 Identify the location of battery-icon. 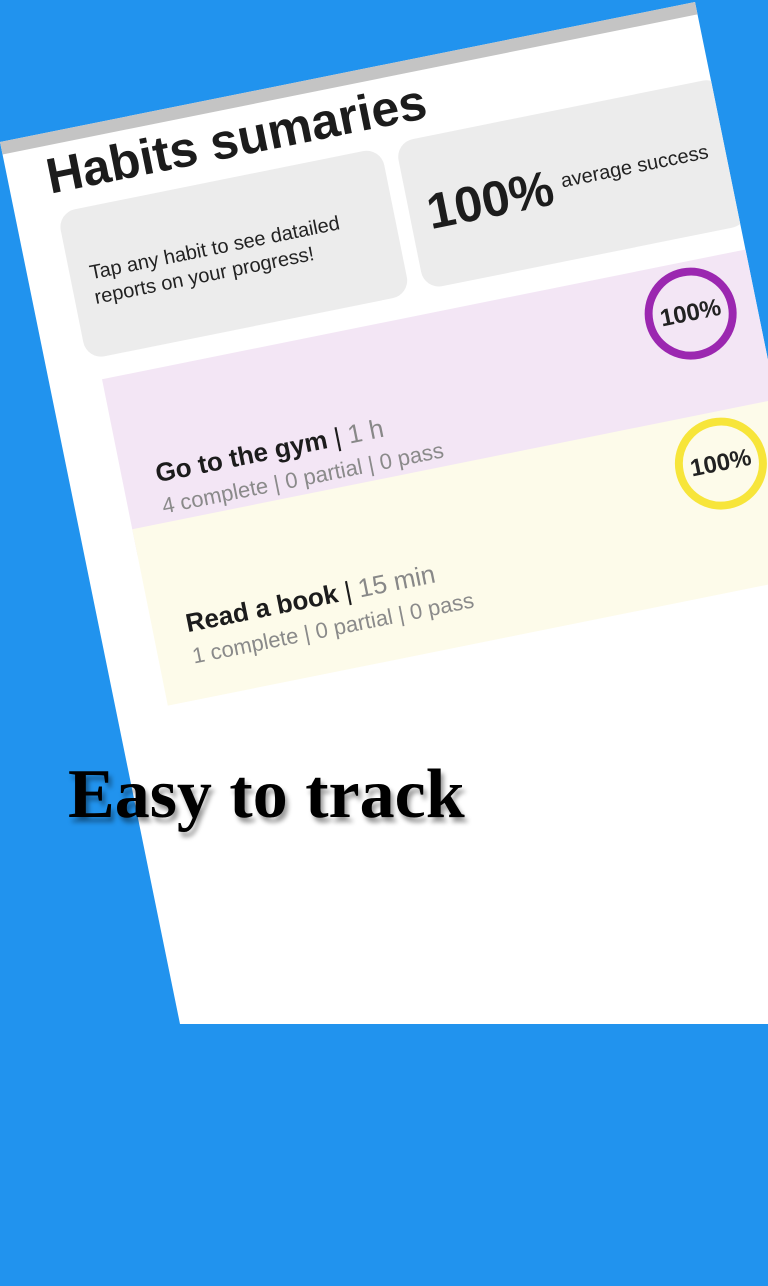
(655, 5).